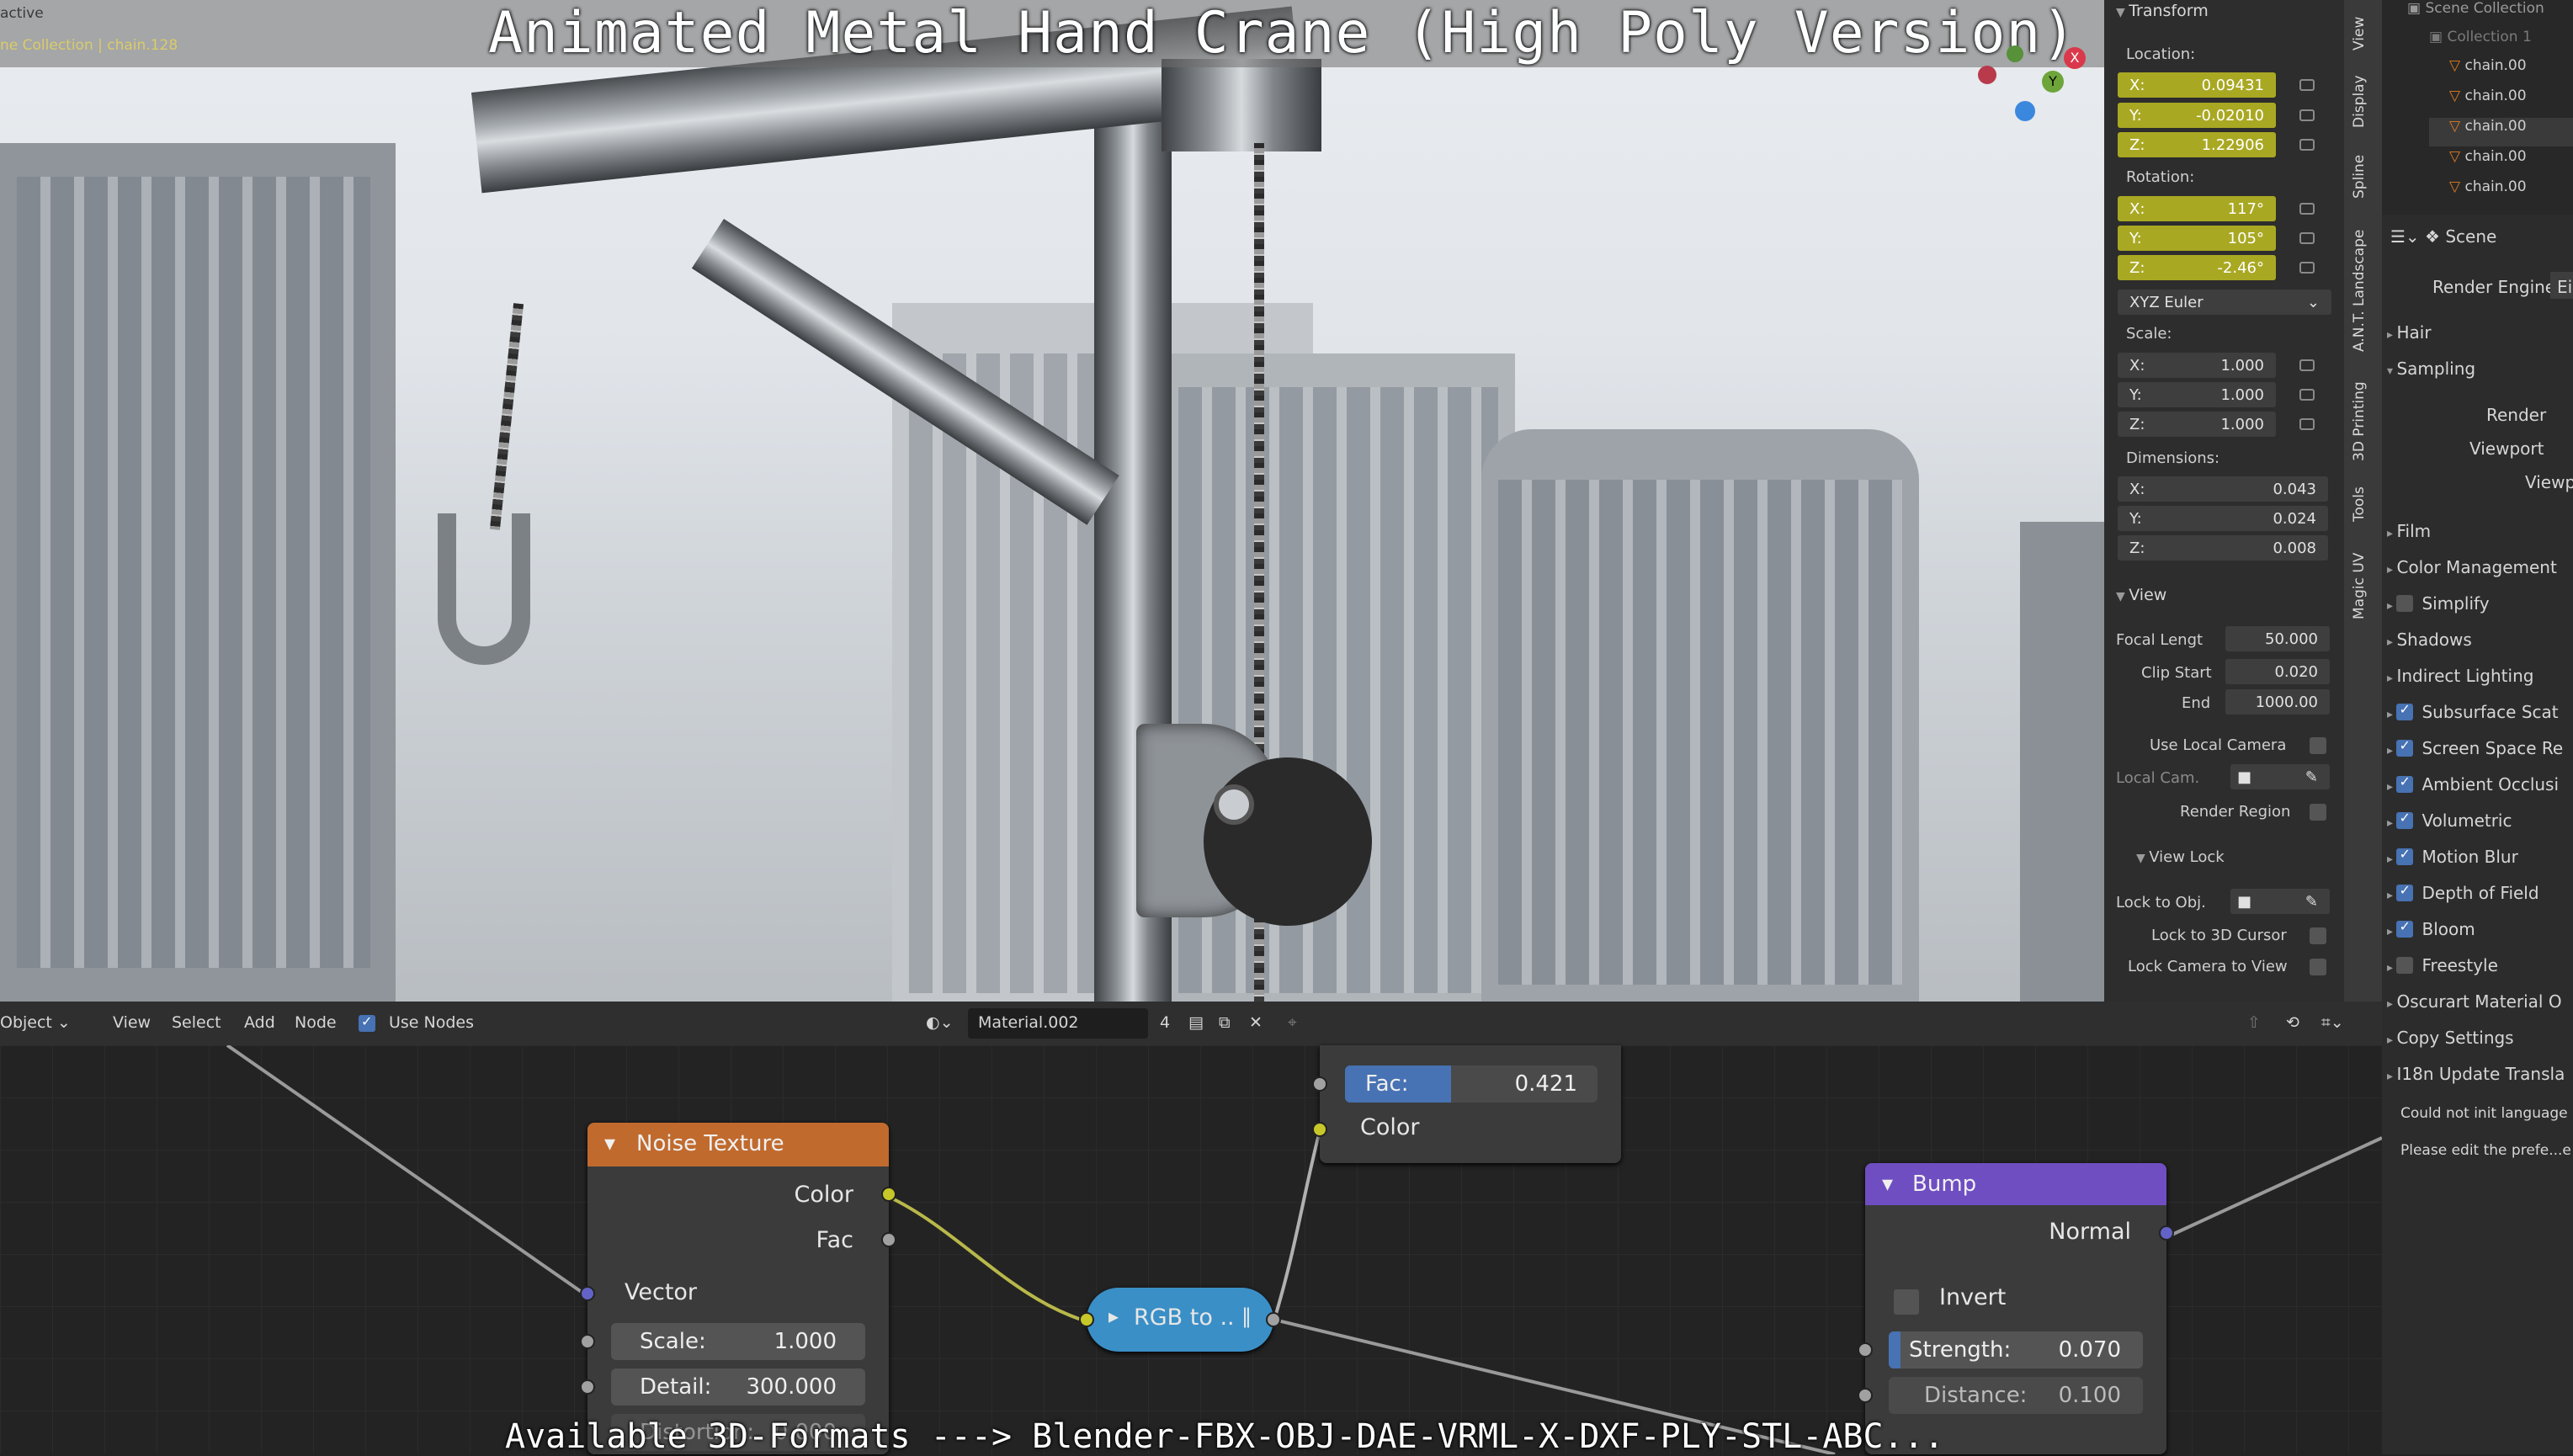  What do you see at coordinates (2359, 33) in the screenshot?
I see `tab-view: View` at bounding box center [2359, 33].